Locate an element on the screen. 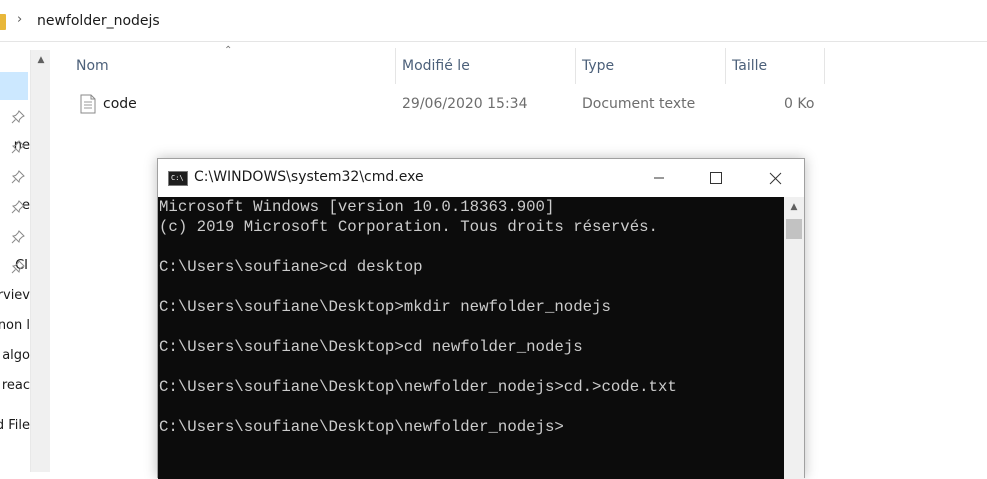 This screenshot has height=479, width=987. chevron-right-icon: › is located at coordinates (19, 19).